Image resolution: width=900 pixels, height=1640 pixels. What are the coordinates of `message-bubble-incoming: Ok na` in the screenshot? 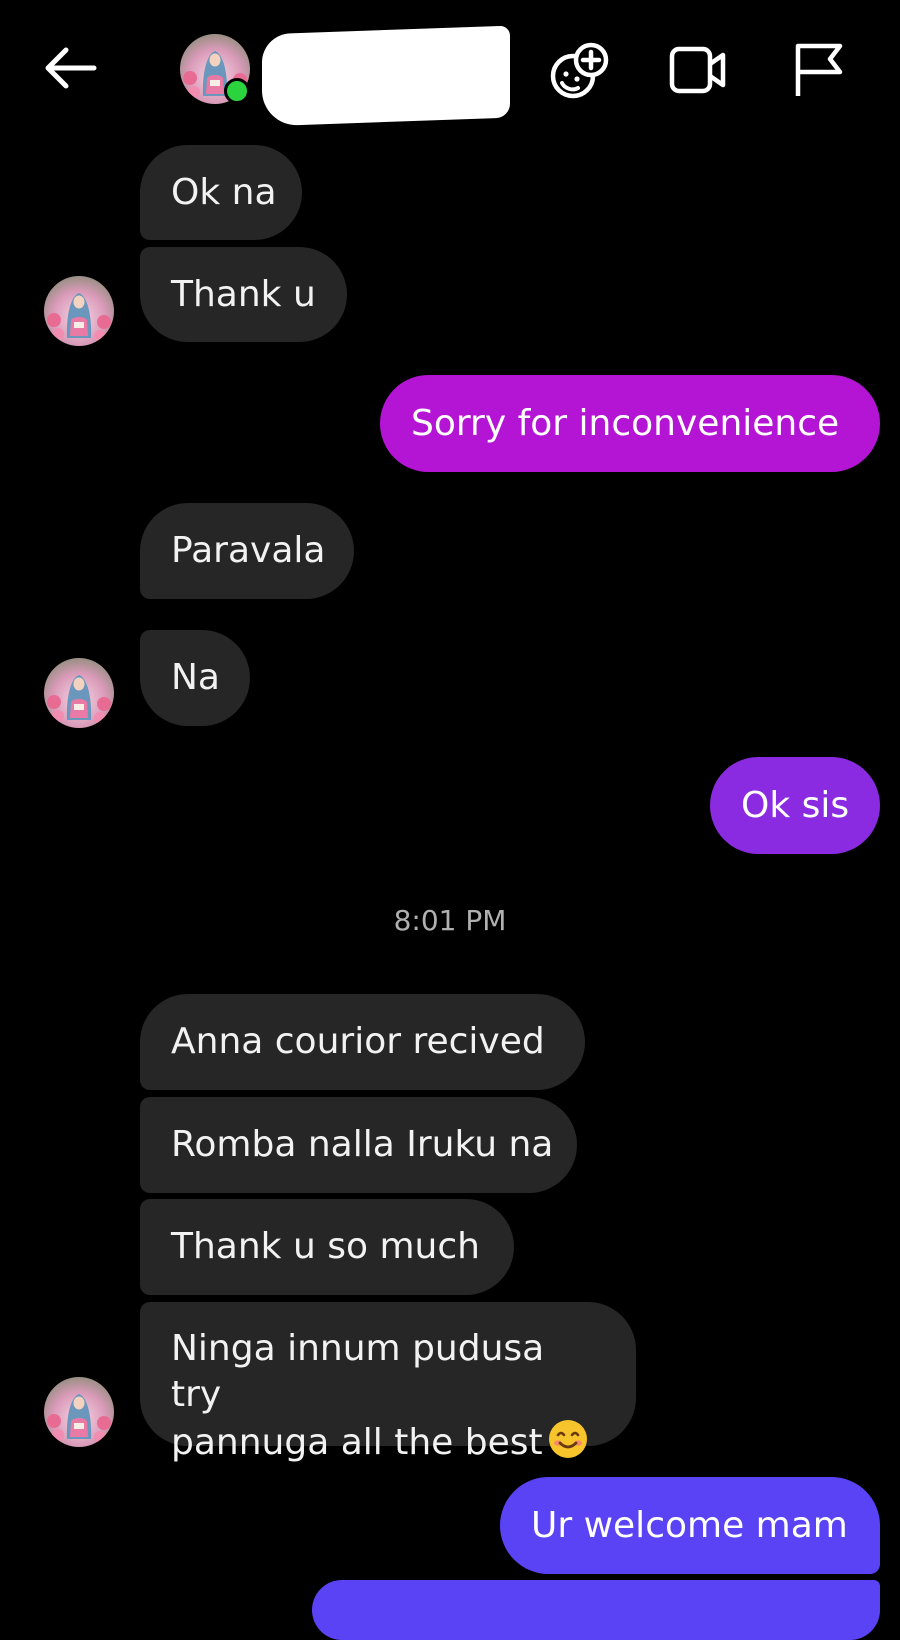 It's located at (221, 192).